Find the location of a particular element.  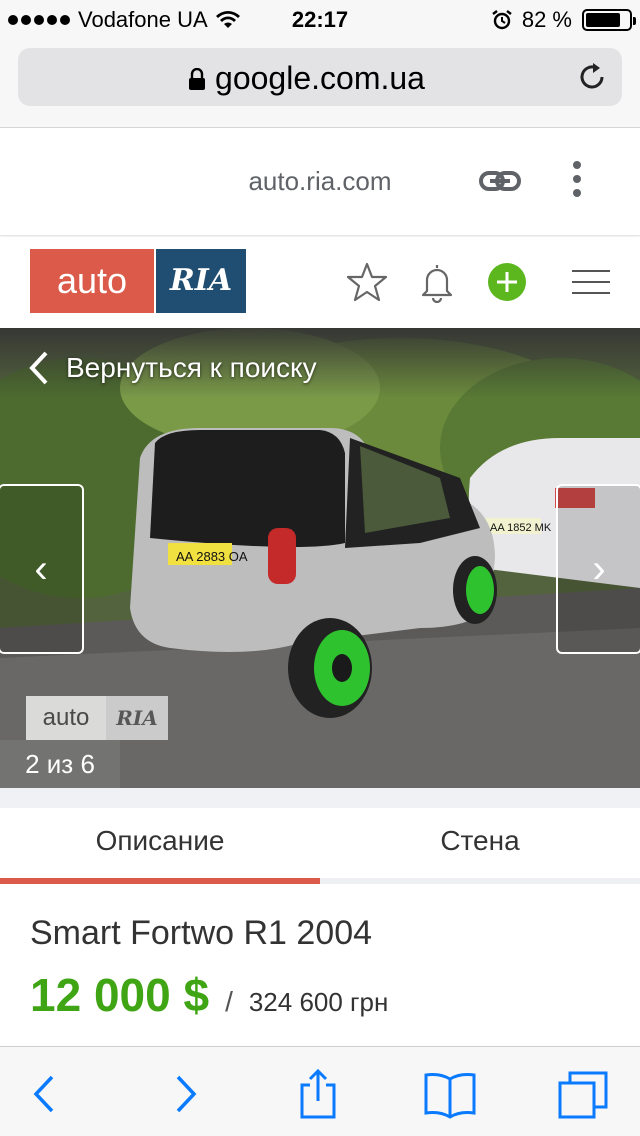

plus-icon is located at coordinates (507, 282).